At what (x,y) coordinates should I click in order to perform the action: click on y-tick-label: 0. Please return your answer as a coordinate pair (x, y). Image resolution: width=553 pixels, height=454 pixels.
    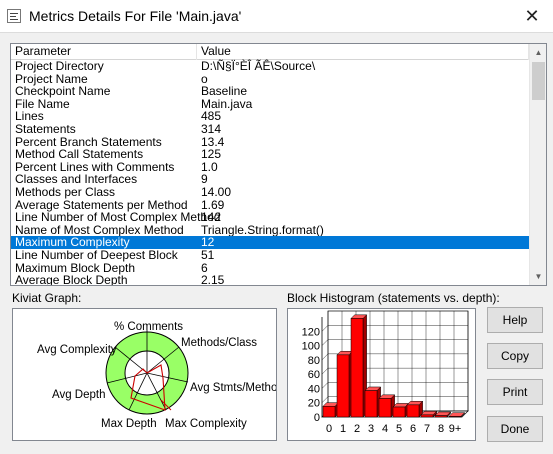
    Looking at the image, I should click on (317, 418).